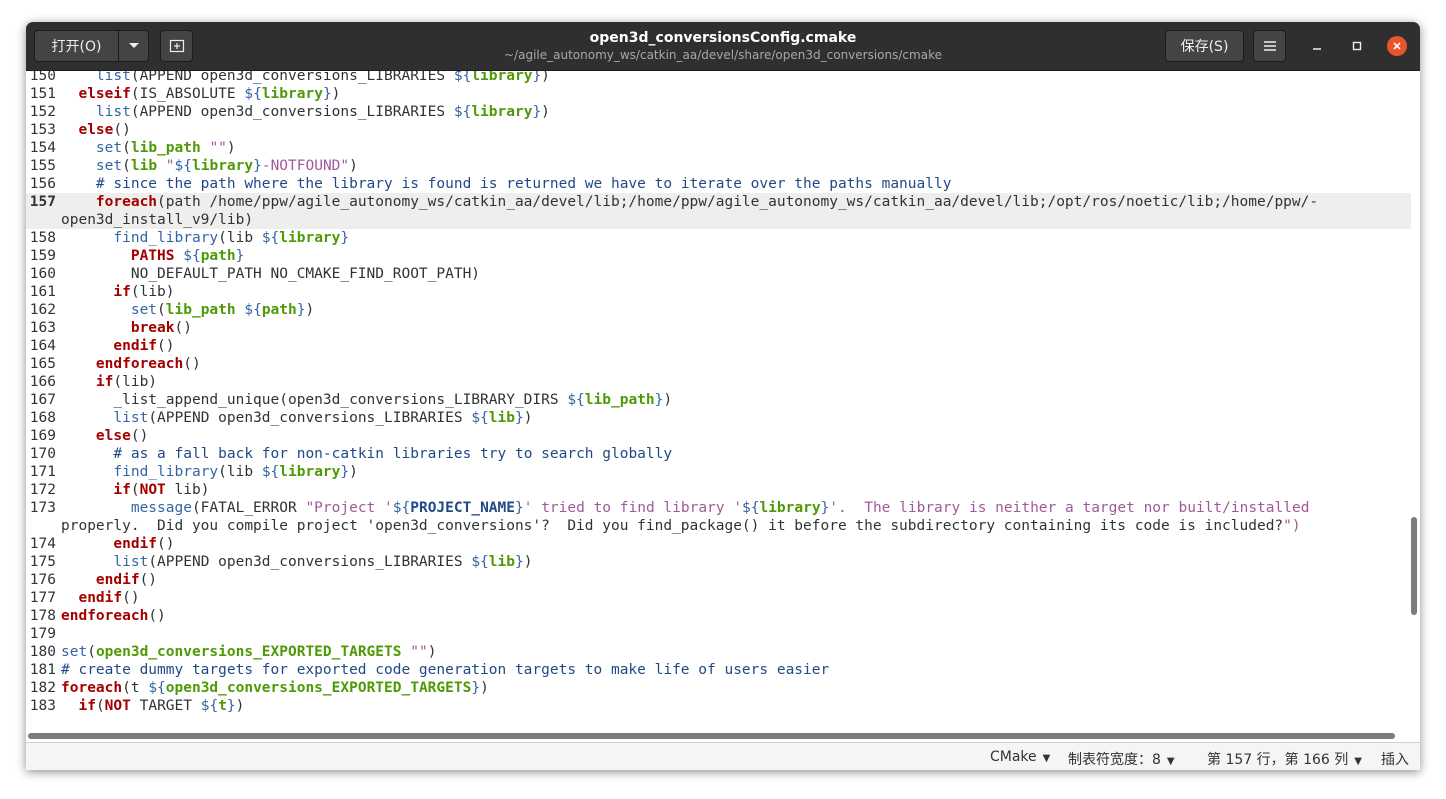 The width and height of the screenshot is (1446, 799). I want to click on cursor-position-label: 第 157 行，第 166 列, so click(1278, 760).